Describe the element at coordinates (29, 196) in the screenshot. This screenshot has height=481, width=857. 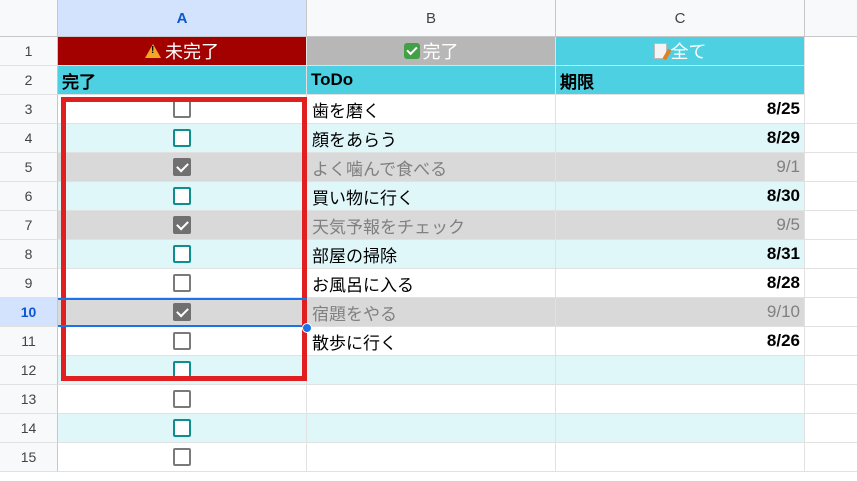
I see `row-header-6: 6` at that location.